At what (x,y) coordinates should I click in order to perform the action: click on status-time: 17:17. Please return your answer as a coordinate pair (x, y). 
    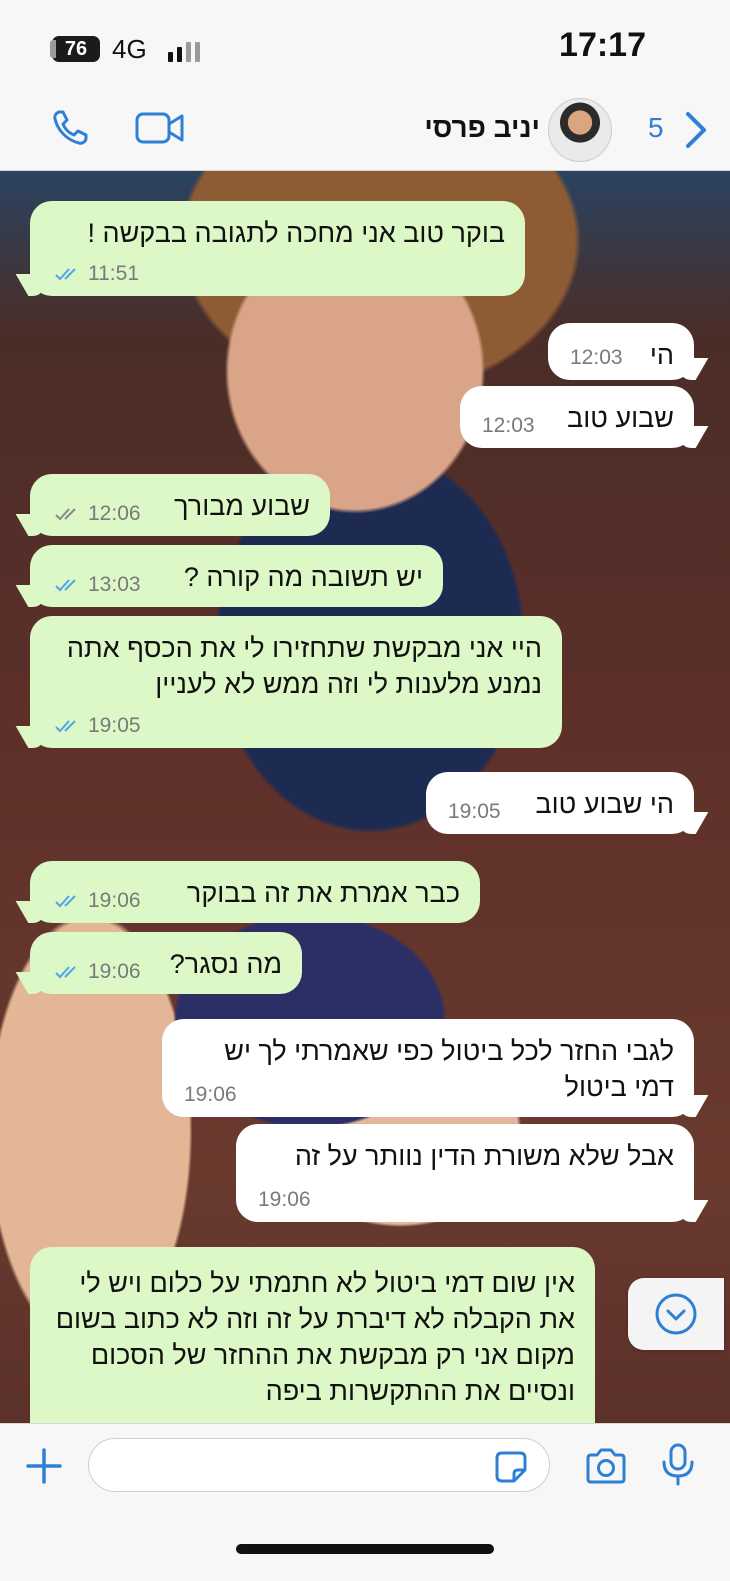
    Looking at the image, I should click on (602, 45).